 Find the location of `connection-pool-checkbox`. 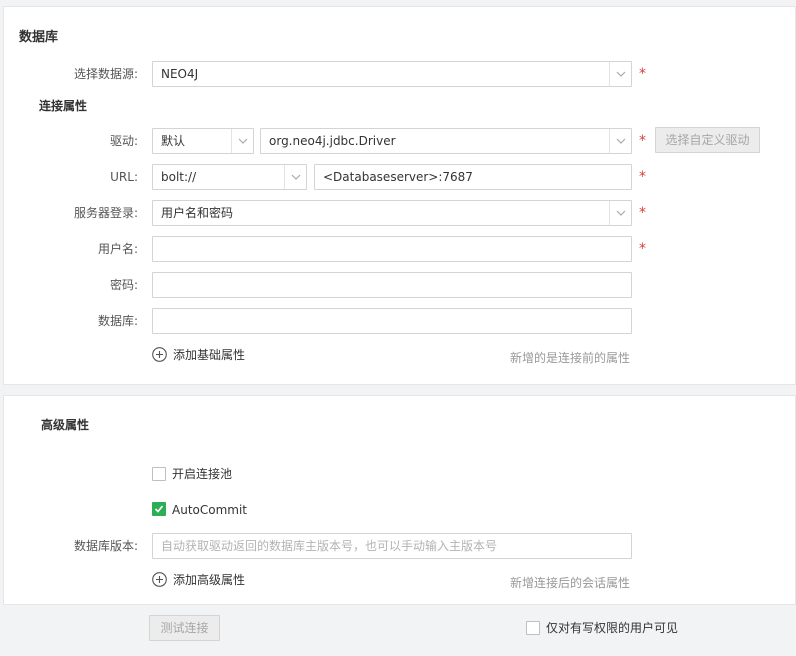

connection-pool-checkbox is located at coordinates (159, 474).